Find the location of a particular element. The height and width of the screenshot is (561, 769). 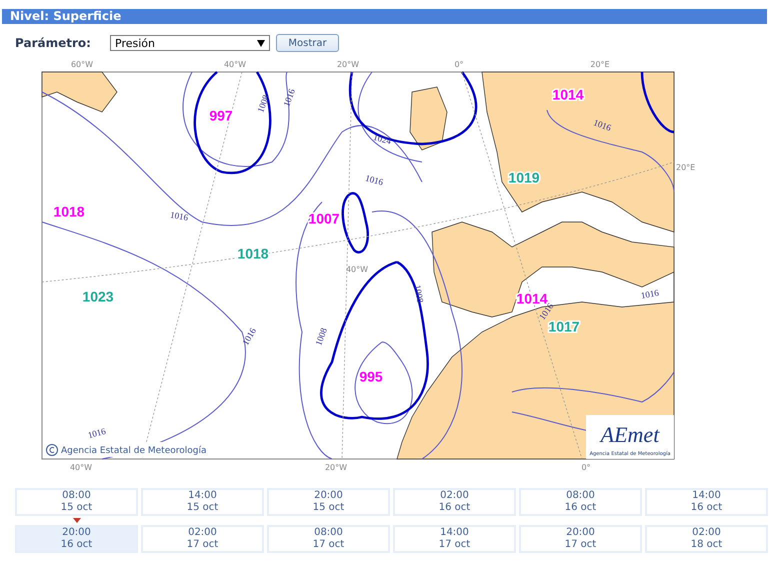

copyright-text: Agencia Estatal de Meteorología is located at coordinates (133, 451).